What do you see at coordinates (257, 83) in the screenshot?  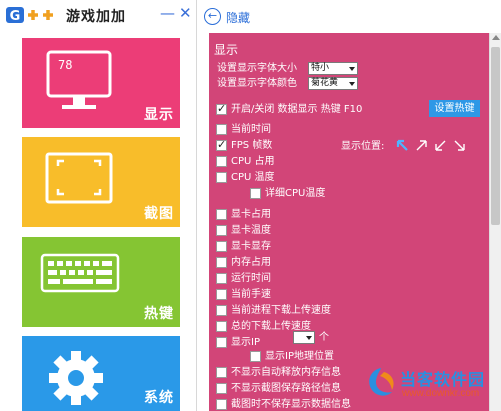 I see `font-color-label: 设置显示字体颜色` at bounding box center [257, 83].